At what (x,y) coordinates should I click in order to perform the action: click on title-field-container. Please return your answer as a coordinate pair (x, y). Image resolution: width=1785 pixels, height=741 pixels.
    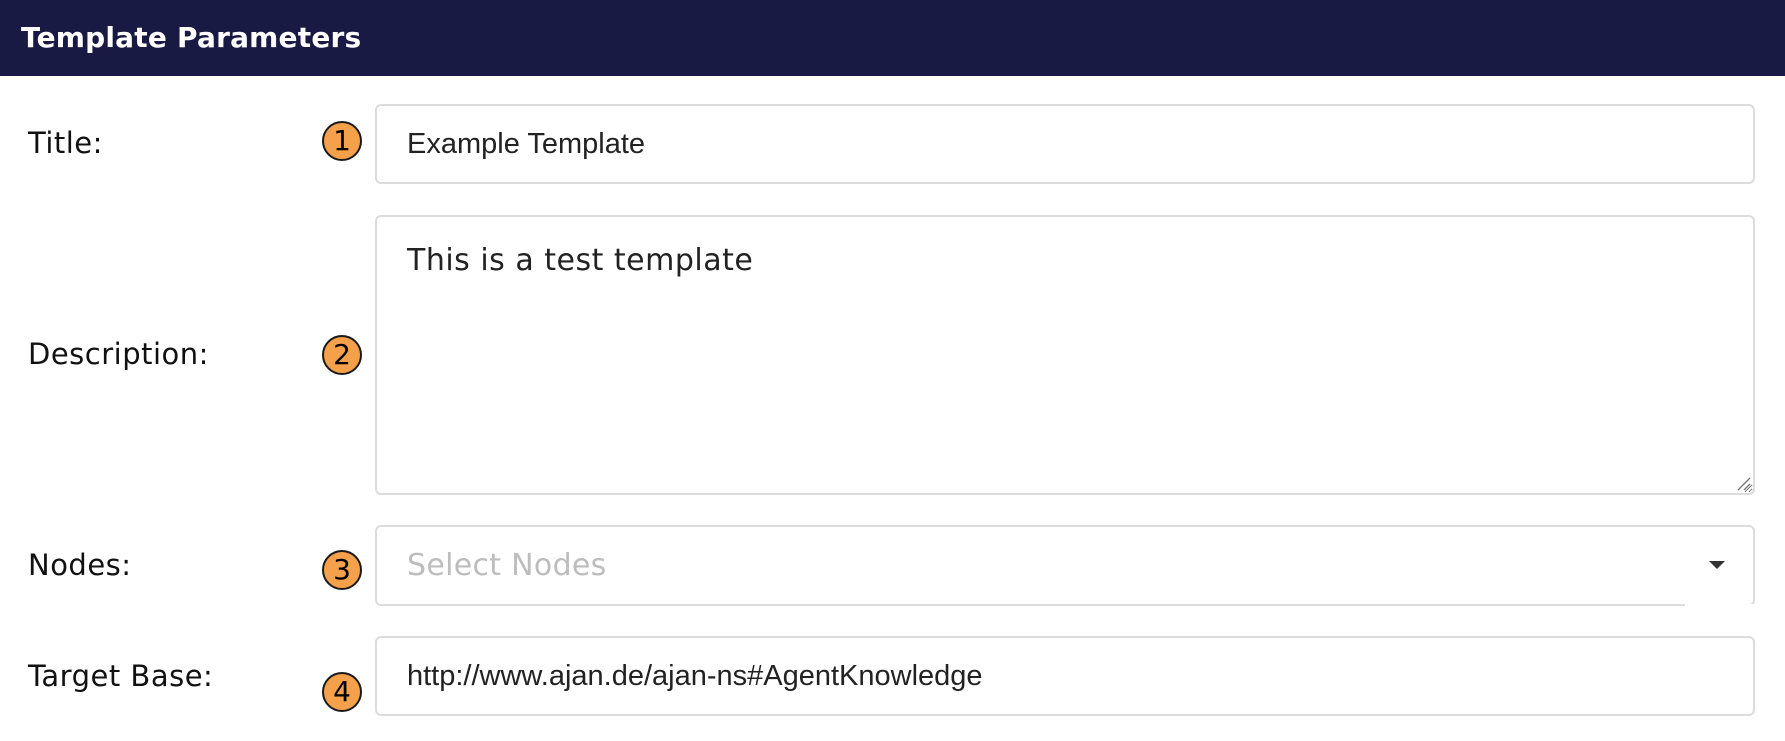
    Looking at the image, I should click on (1065, 144).